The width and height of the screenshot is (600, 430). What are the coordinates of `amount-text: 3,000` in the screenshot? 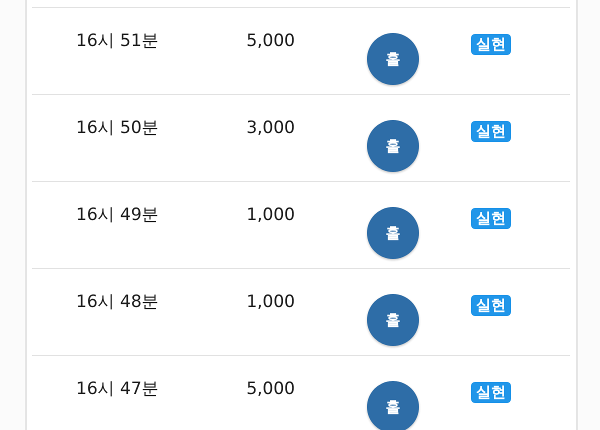 It's located at (270, 127).